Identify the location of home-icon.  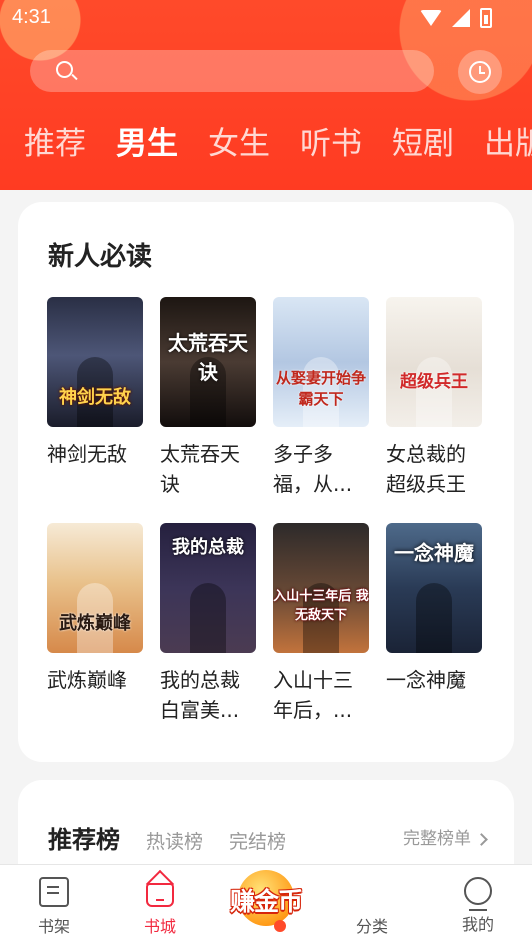
(160, 895).